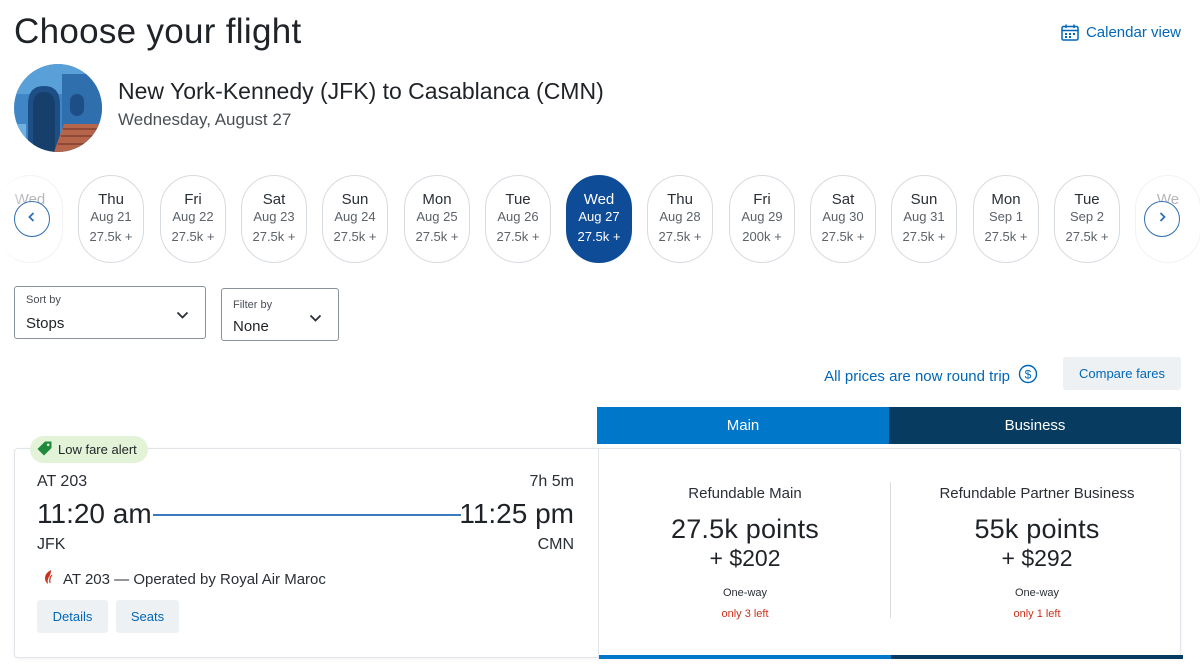 The width and height of the screenshot is (1200, 666). I want to click on compare-fares-button: Compare fares, so click(1122, 373).